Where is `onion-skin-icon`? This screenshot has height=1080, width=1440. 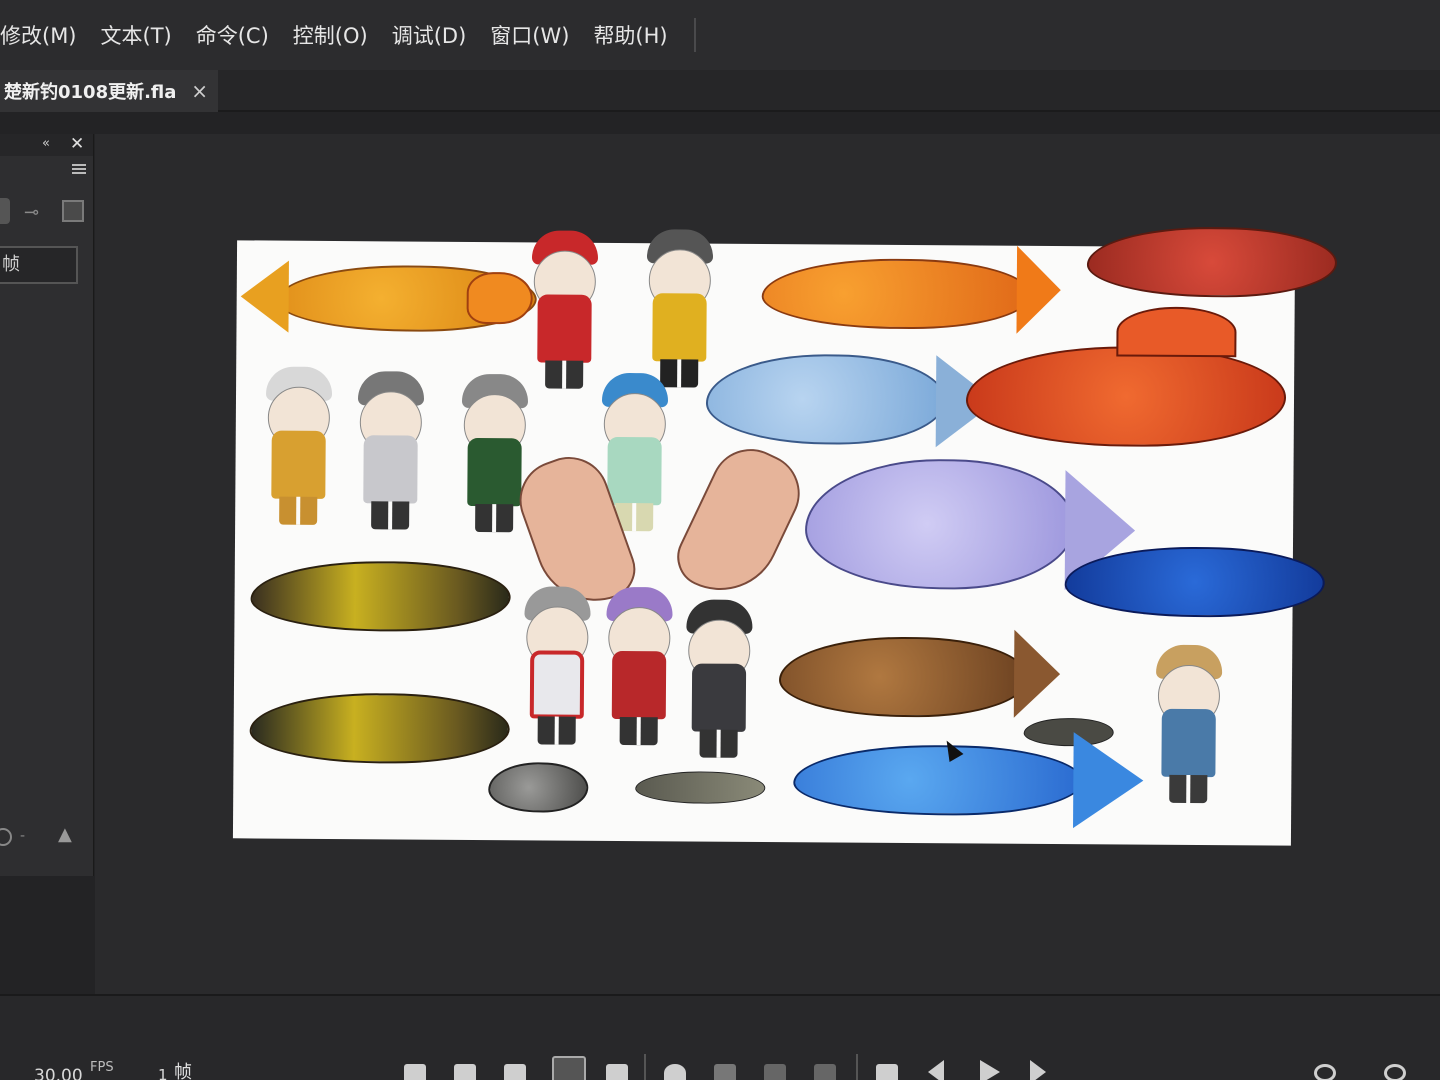
onion-skin-icon is located at coordinates (6, 837).